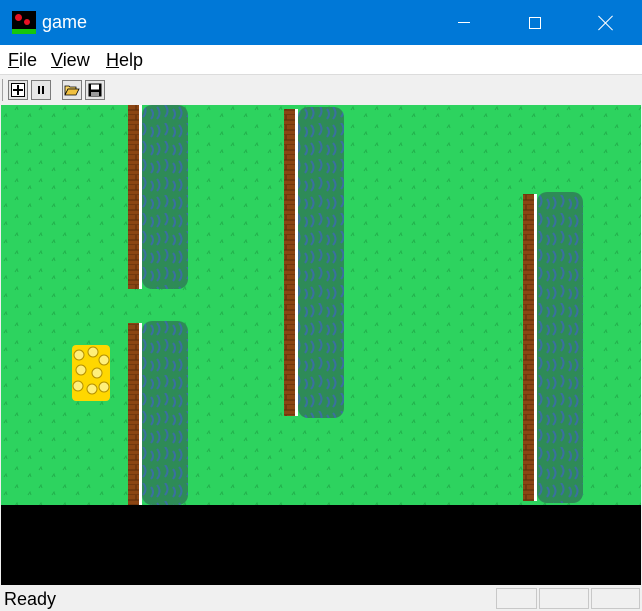 The image size is (642, 611). I want to click on new-game-button, so click(18, 90).